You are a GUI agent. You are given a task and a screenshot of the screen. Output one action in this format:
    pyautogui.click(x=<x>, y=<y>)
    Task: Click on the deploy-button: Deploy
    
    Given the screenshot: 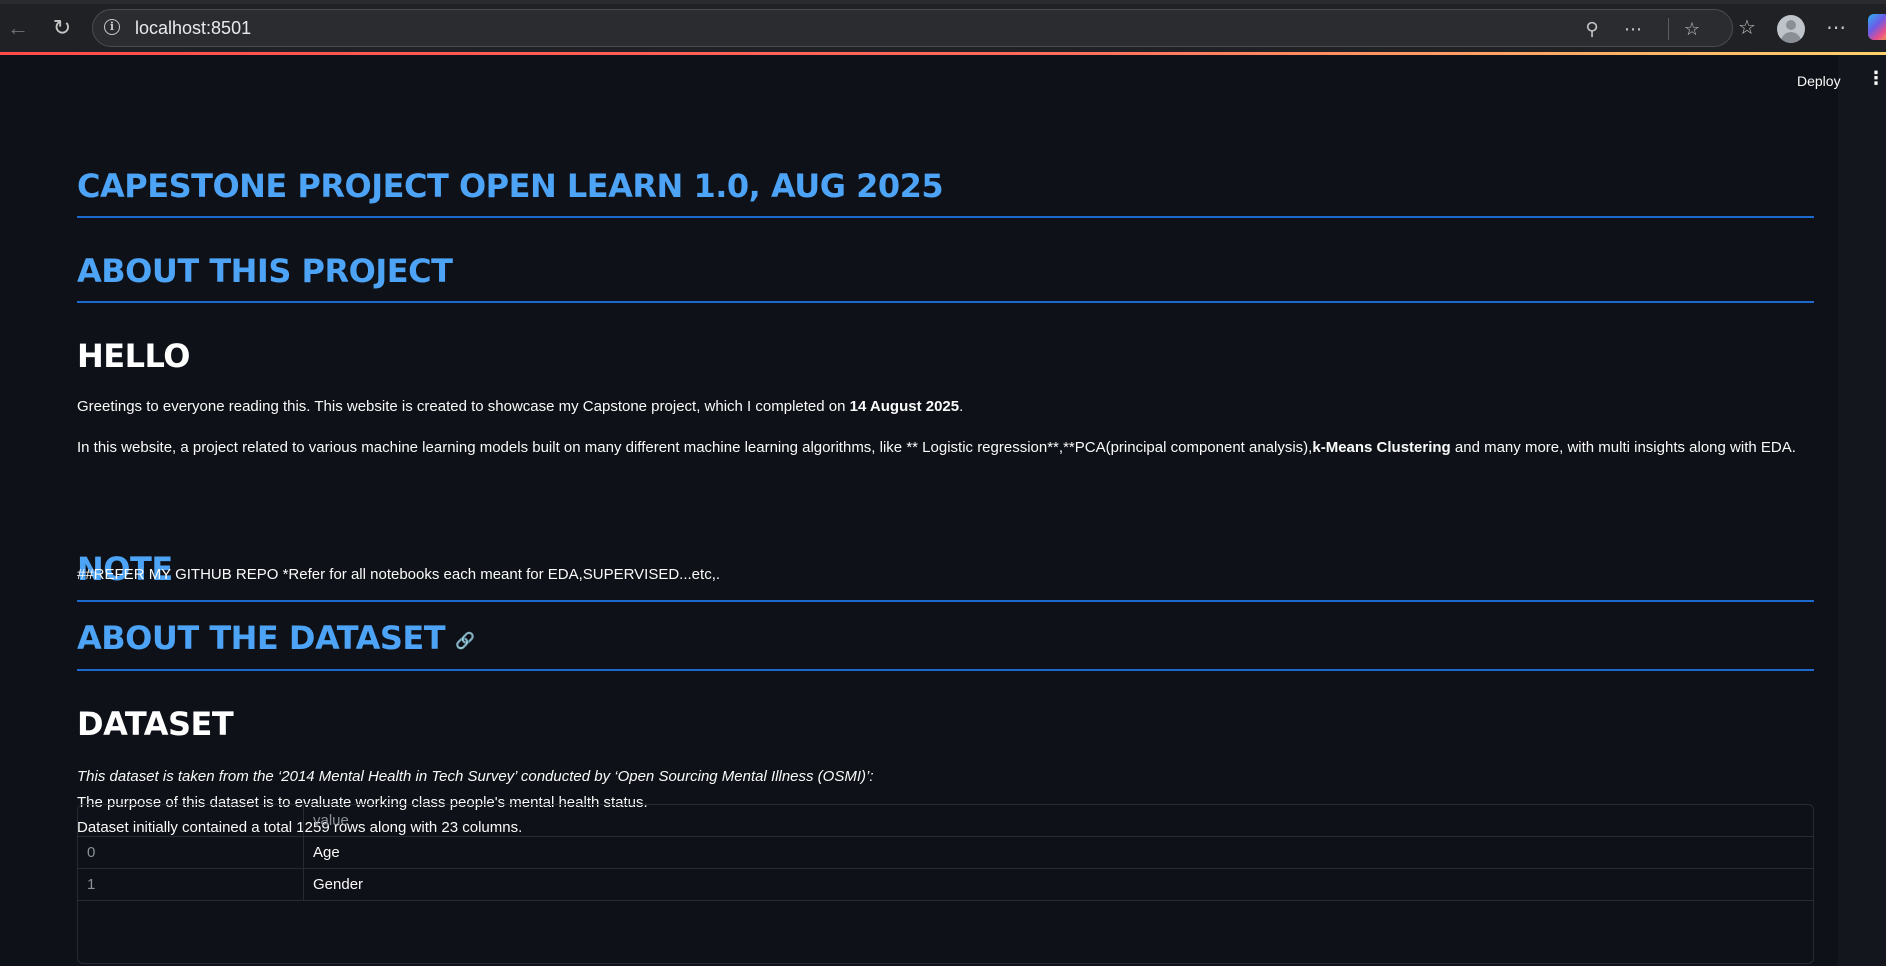 What is the action you would take?
    pyautogui.click(x=1819, y=81)
    